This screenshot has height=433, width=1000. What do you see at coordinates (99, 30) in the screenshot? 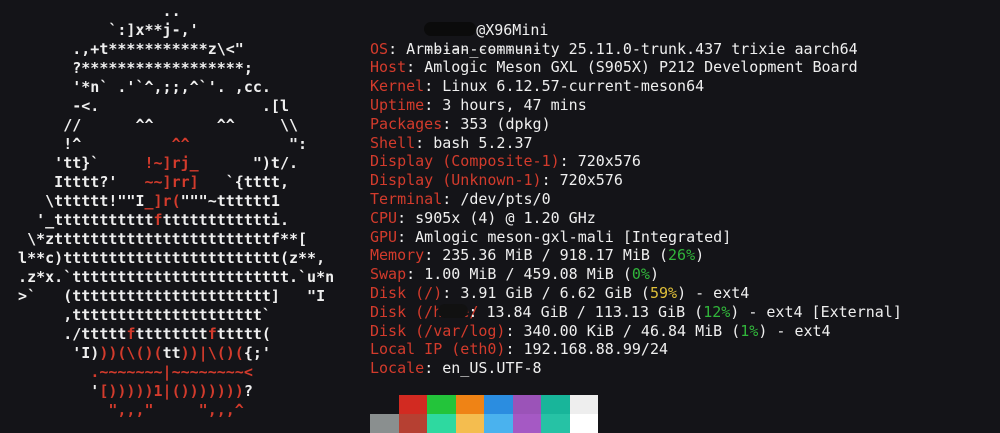
I see `logo-segment: `:]x**j-,'` at bounding box center [99, 30].